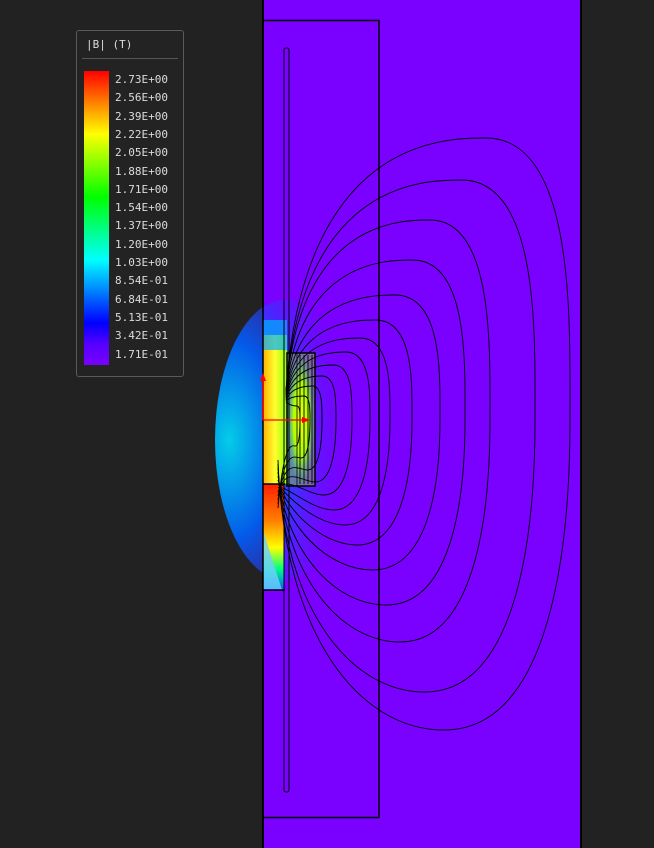  I want to click on legend-value: 5.13E-01, so click(141, 317).